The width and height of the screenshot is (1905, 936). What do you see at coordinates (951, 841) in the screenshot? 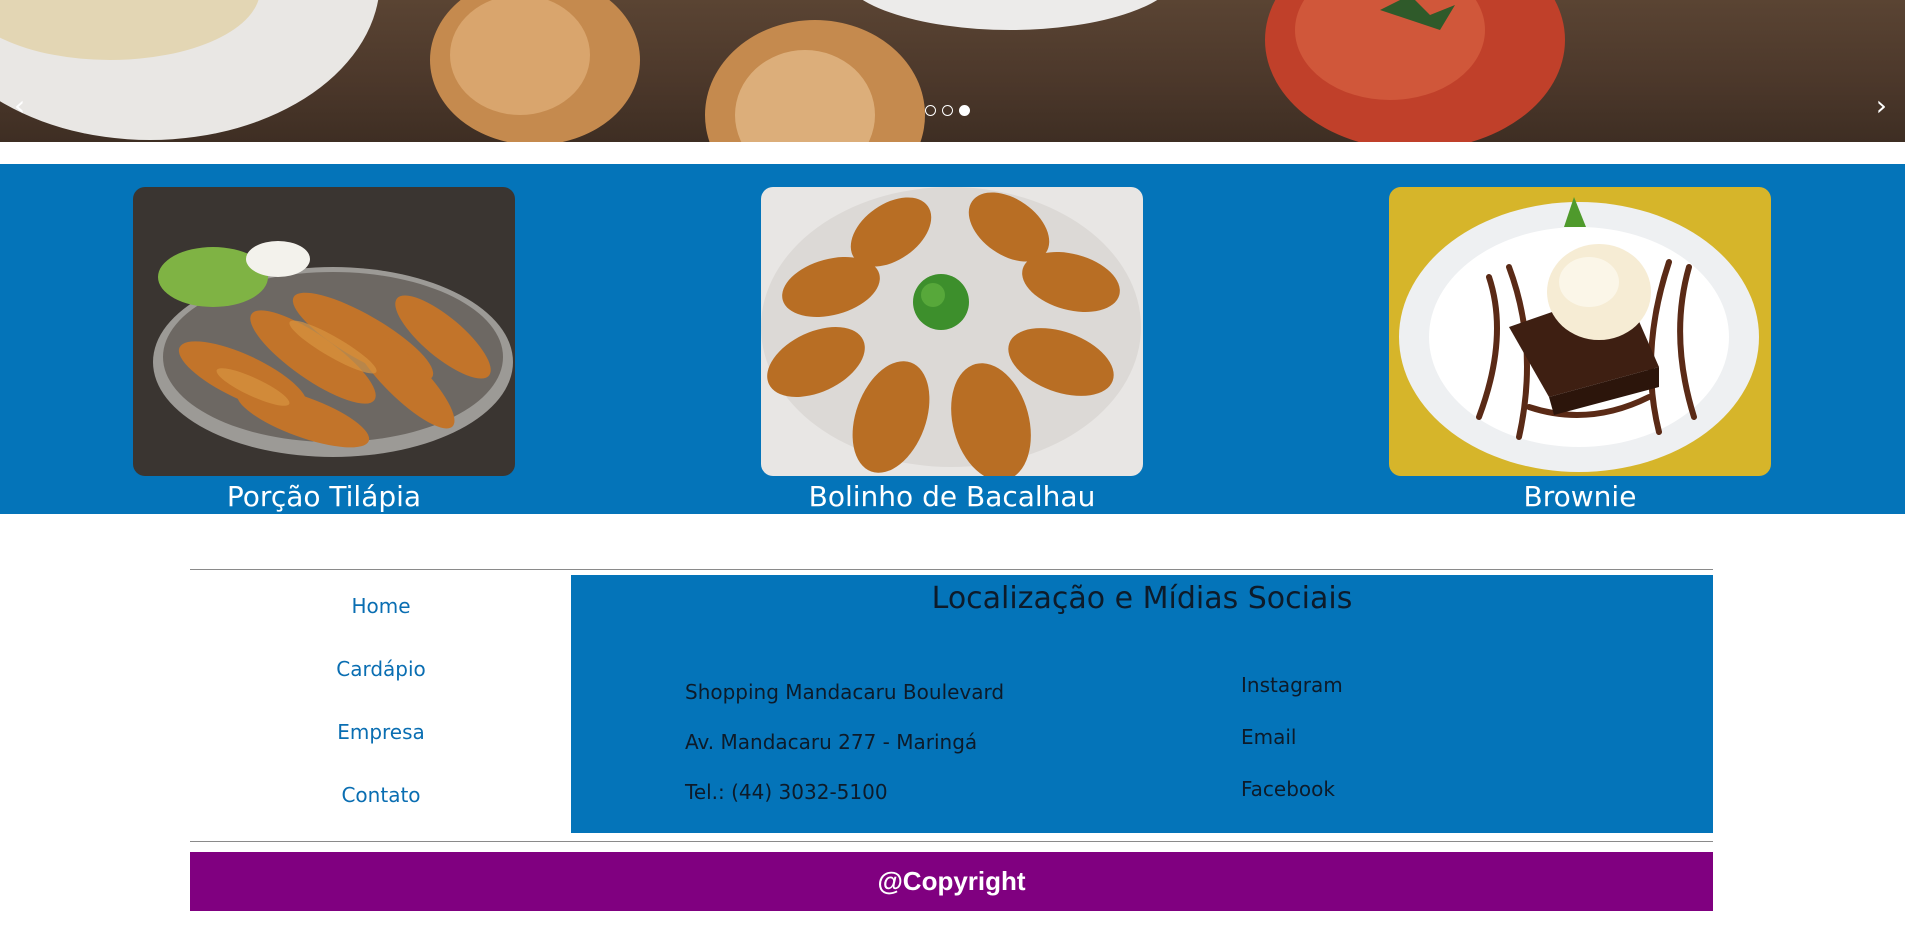
I see `bottom-divider` at bounding box center [951, 841].